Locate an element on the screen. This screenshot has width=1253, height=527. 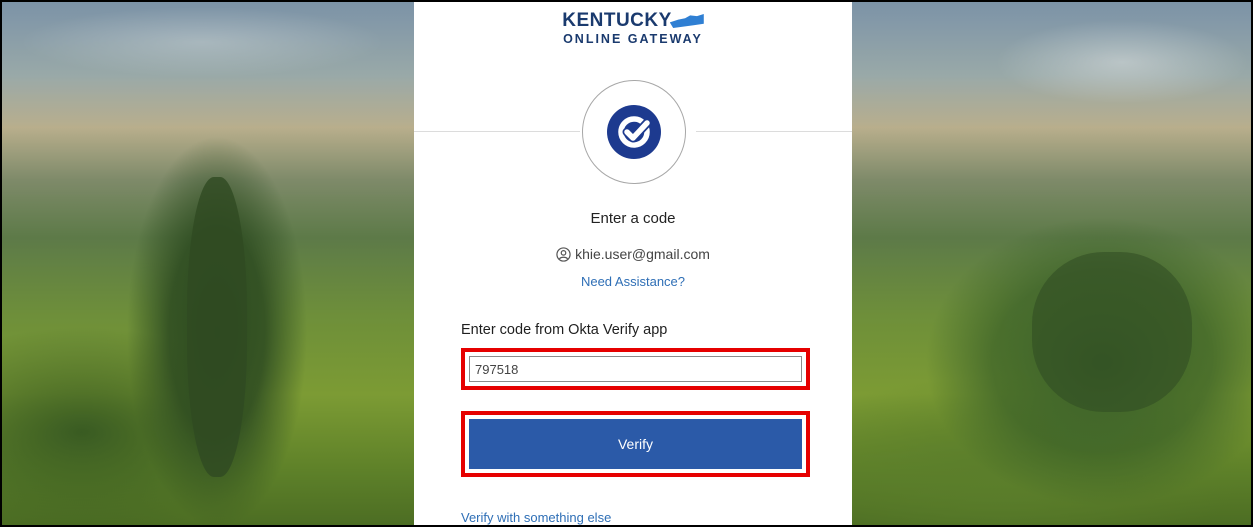
checkmark-icon is located at coordinates (635, 132).